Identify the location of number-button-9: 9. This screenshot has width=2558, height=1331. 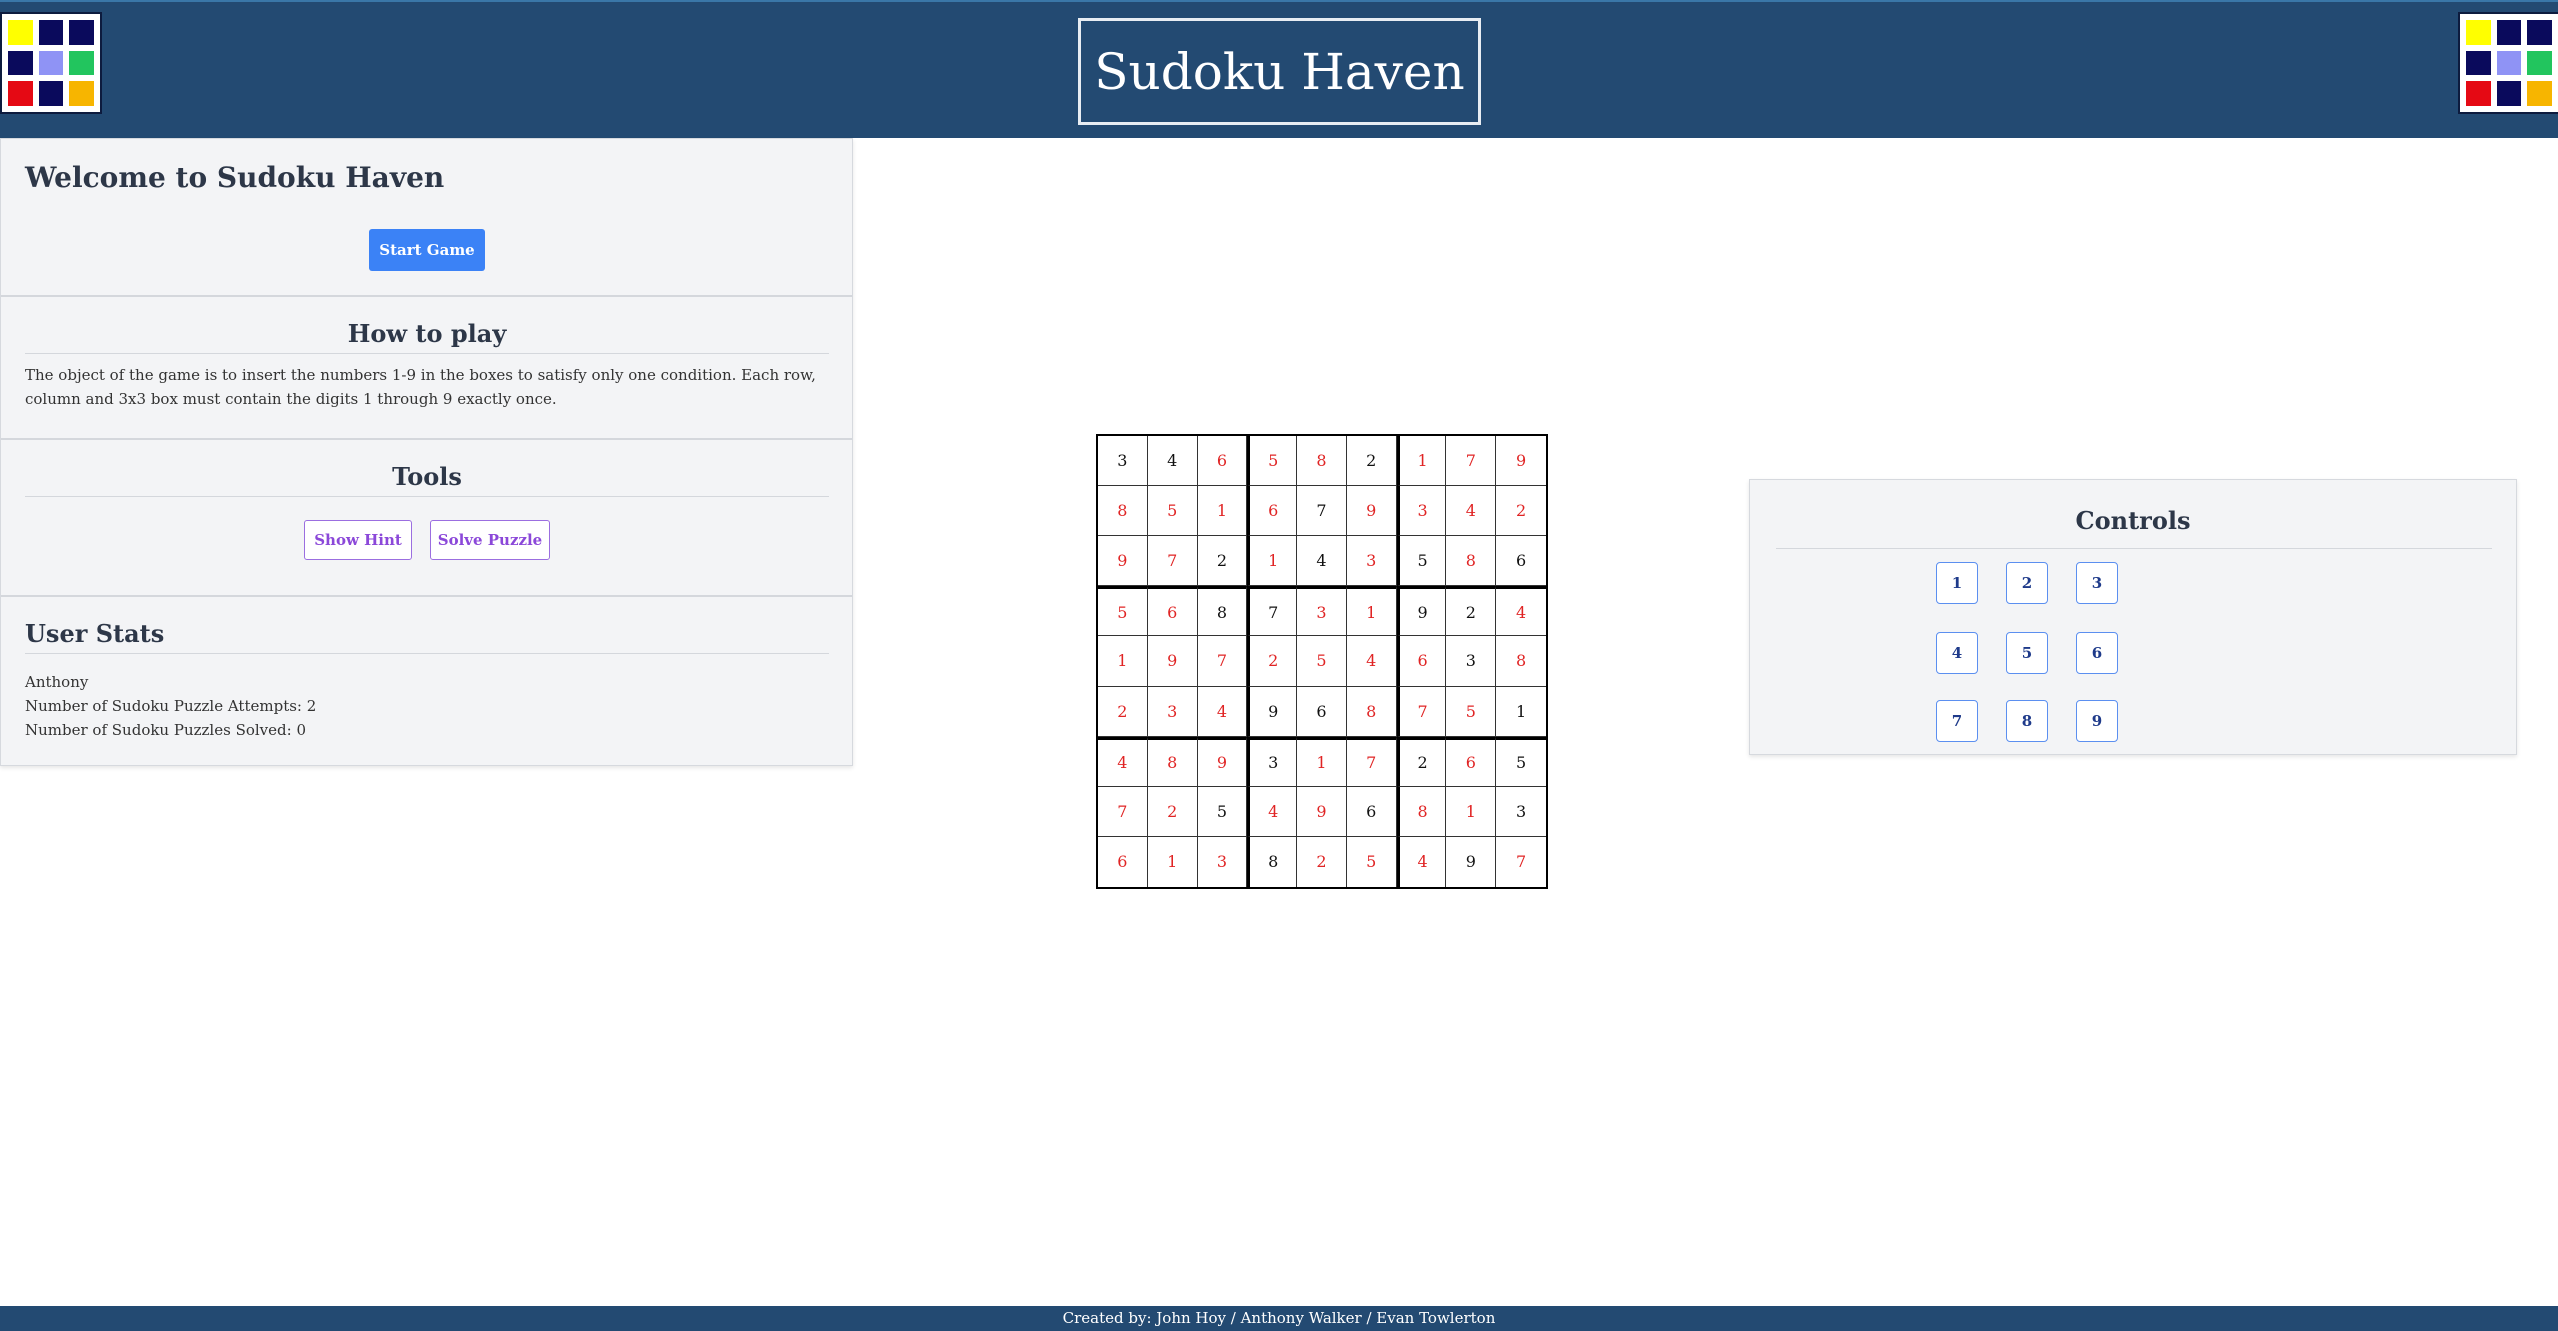
(2097, 721).